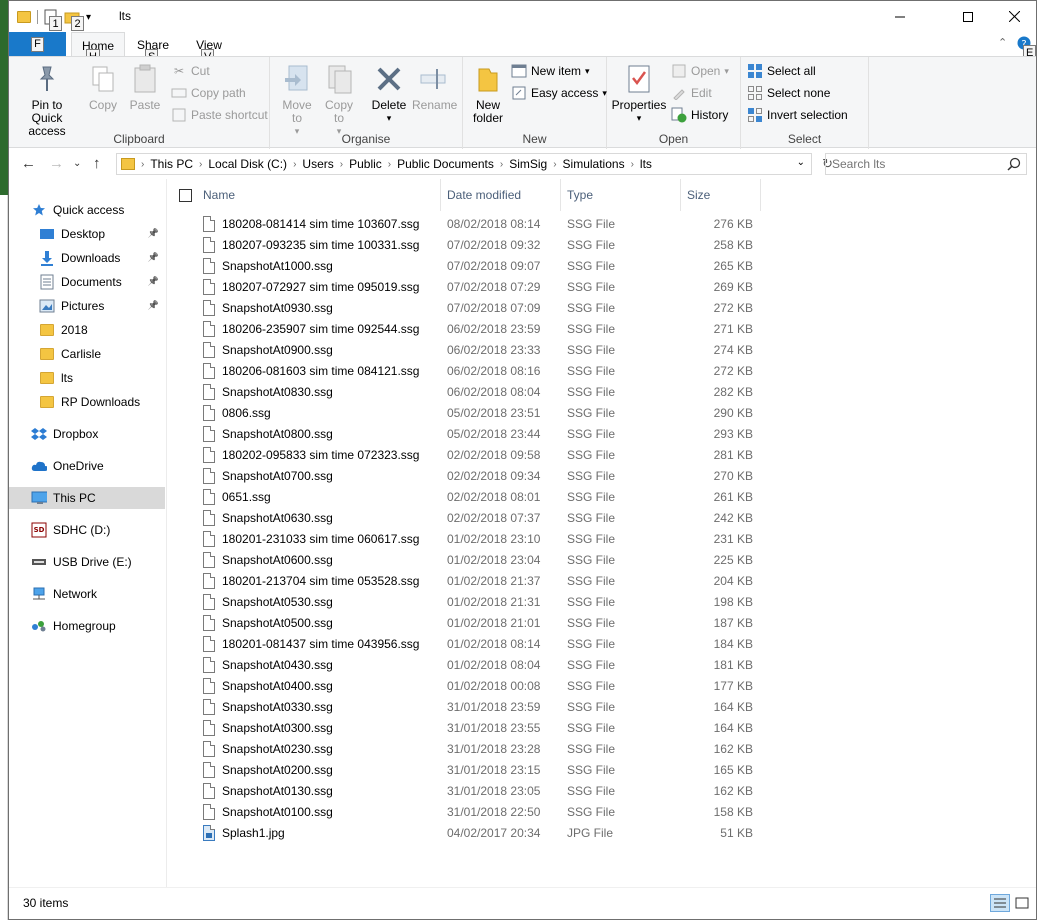 This screenshot has width=1037, height=920. Describe the element at coordinates (721, 195) in the screenshot. I see `column-size: Size` at that location.